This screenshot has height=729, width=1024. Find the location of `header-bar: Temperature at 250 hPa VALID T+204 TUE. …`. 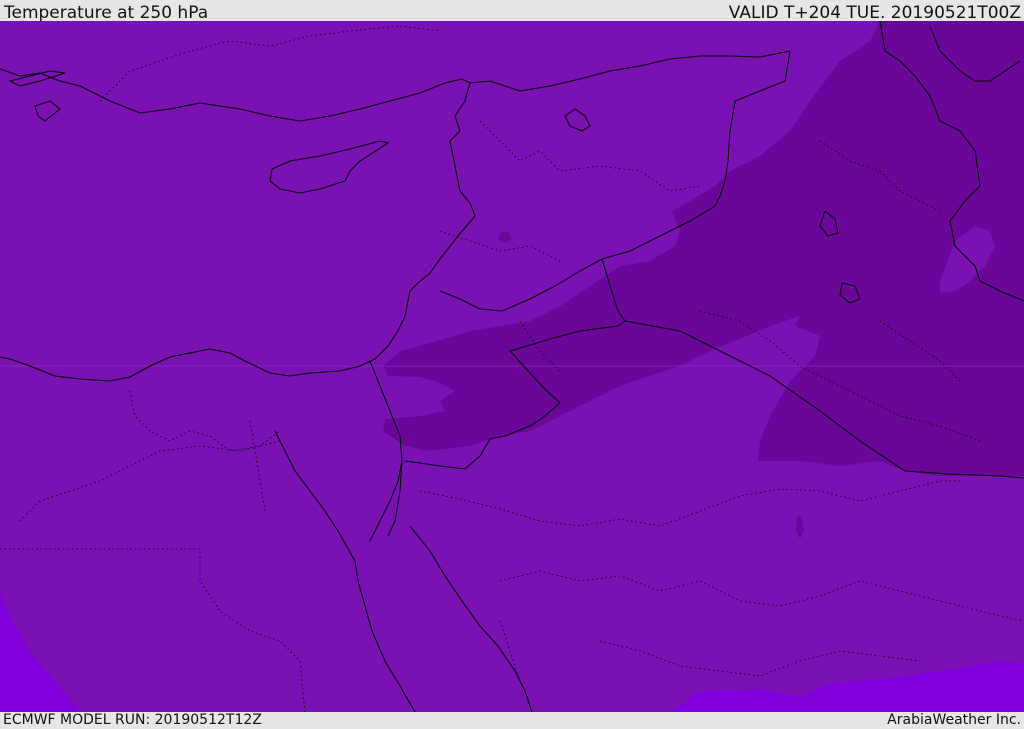

header-bar: Temperature at 250 hPa VALID T+204 TUE. … is located at coordinates (512, 11).